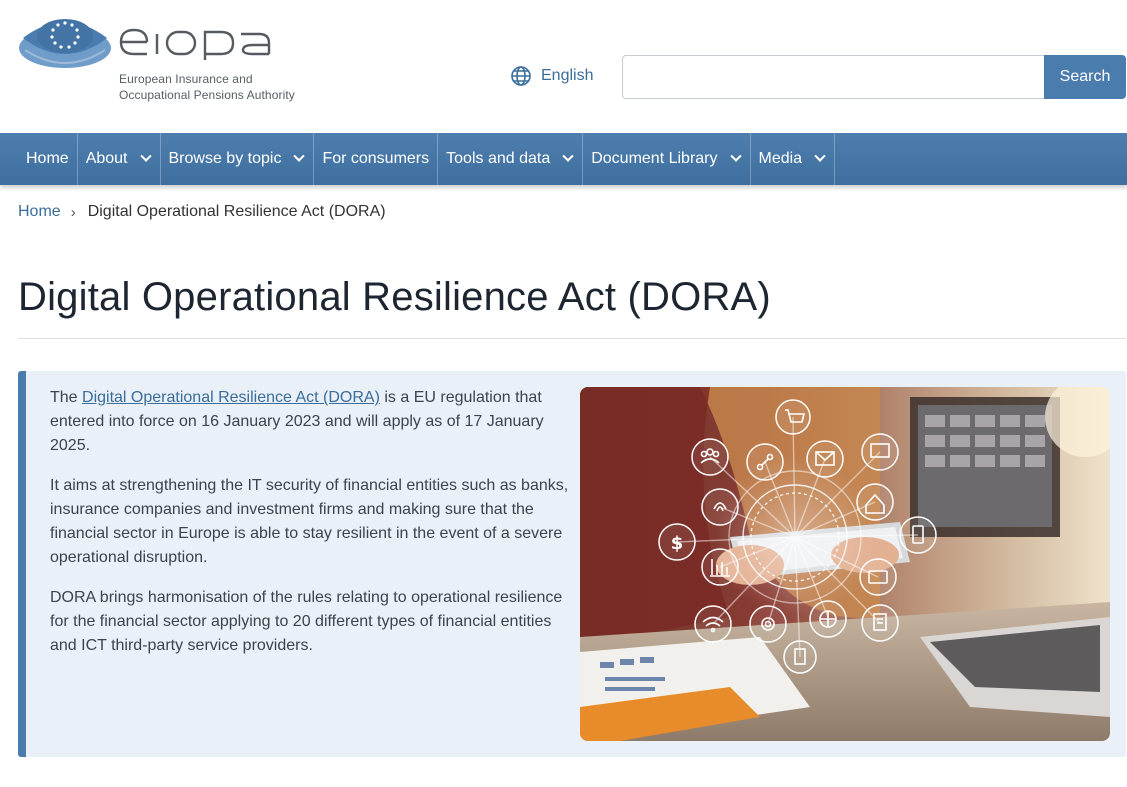 Image resolution: width=1127 pixels, height=787 pixels. I want to click on nav-item-home: Home, so click(48, 159).